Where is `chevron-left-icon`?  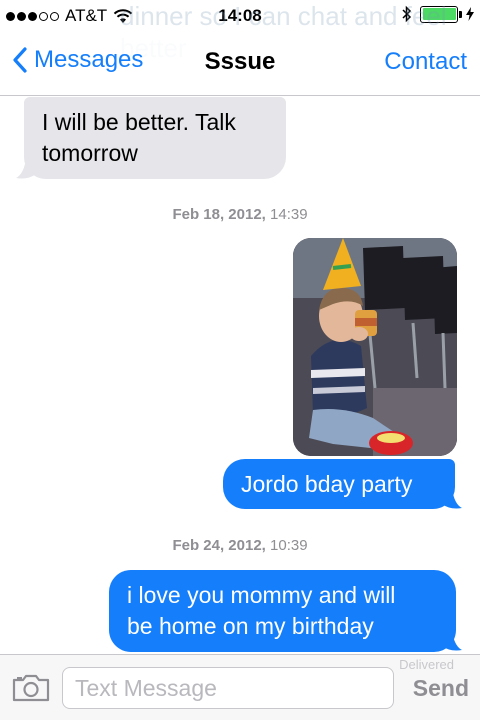 chevron-left-icon is located at coordinates (20, 60).